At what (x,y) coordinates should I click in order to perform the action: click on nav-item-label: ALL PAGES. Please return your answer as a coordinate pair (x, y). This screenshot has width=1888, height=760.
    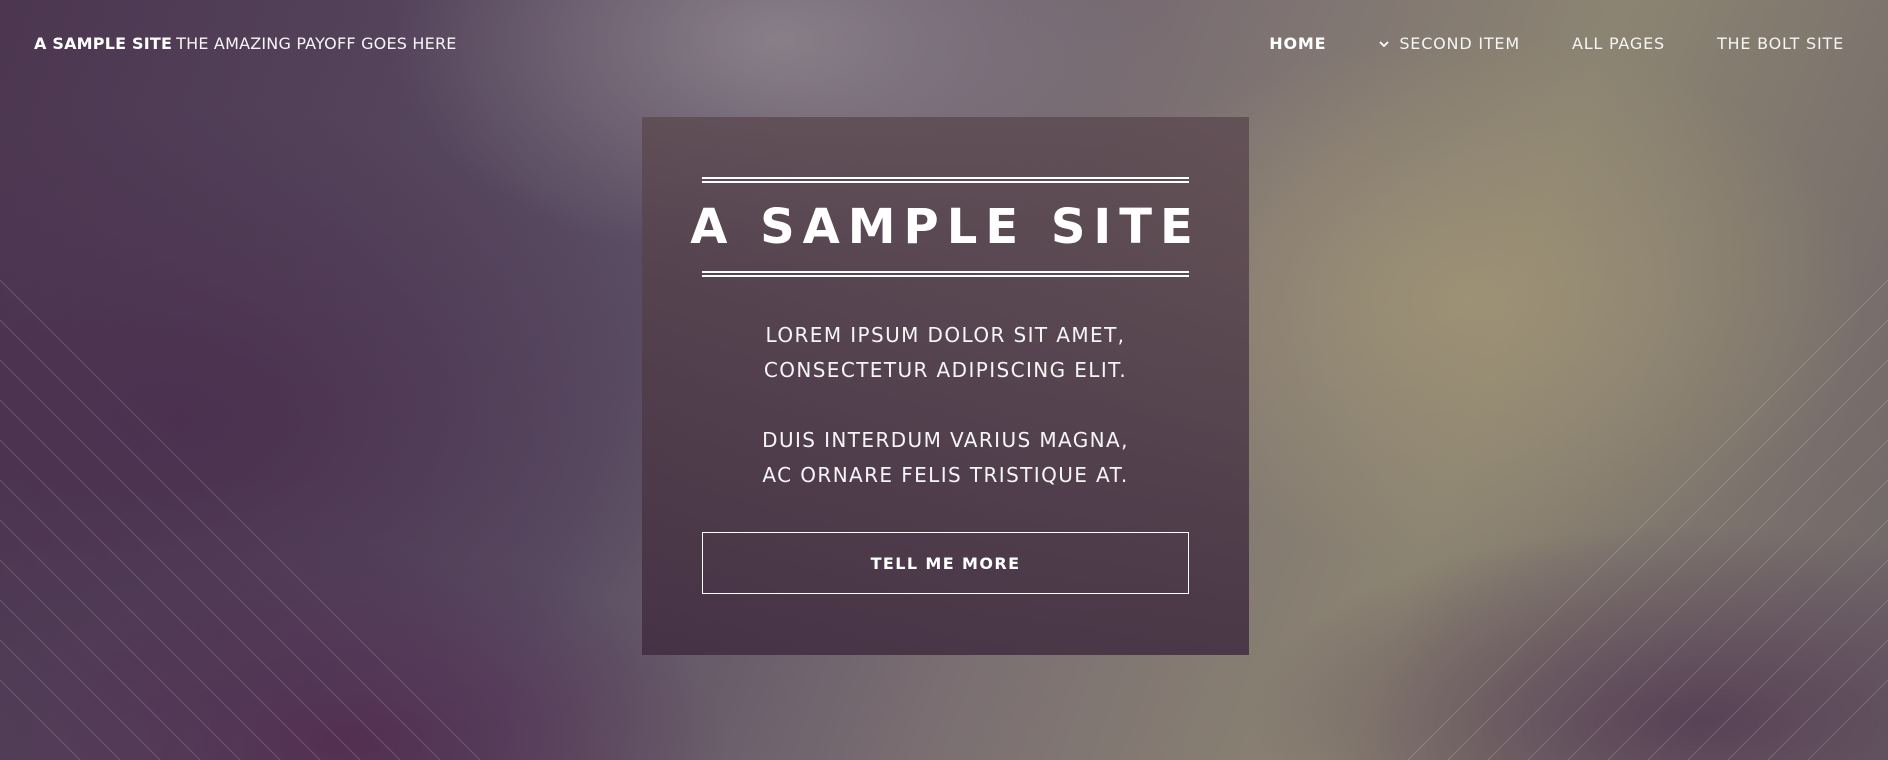
    Looking at the image, I should click on (1618, 43).